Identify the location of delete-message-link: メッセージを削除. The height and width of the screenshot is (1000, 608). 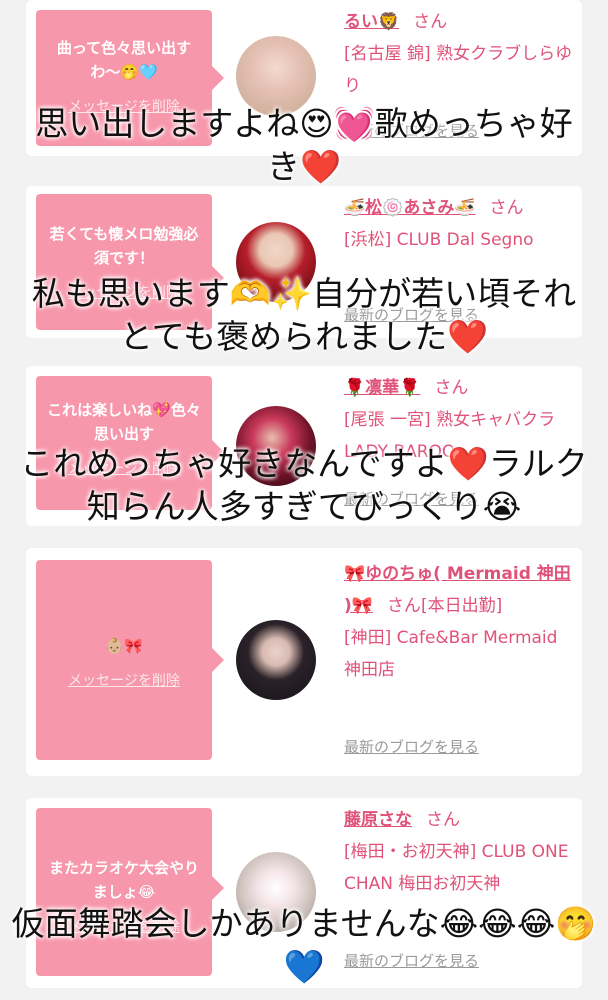
(124, 680).